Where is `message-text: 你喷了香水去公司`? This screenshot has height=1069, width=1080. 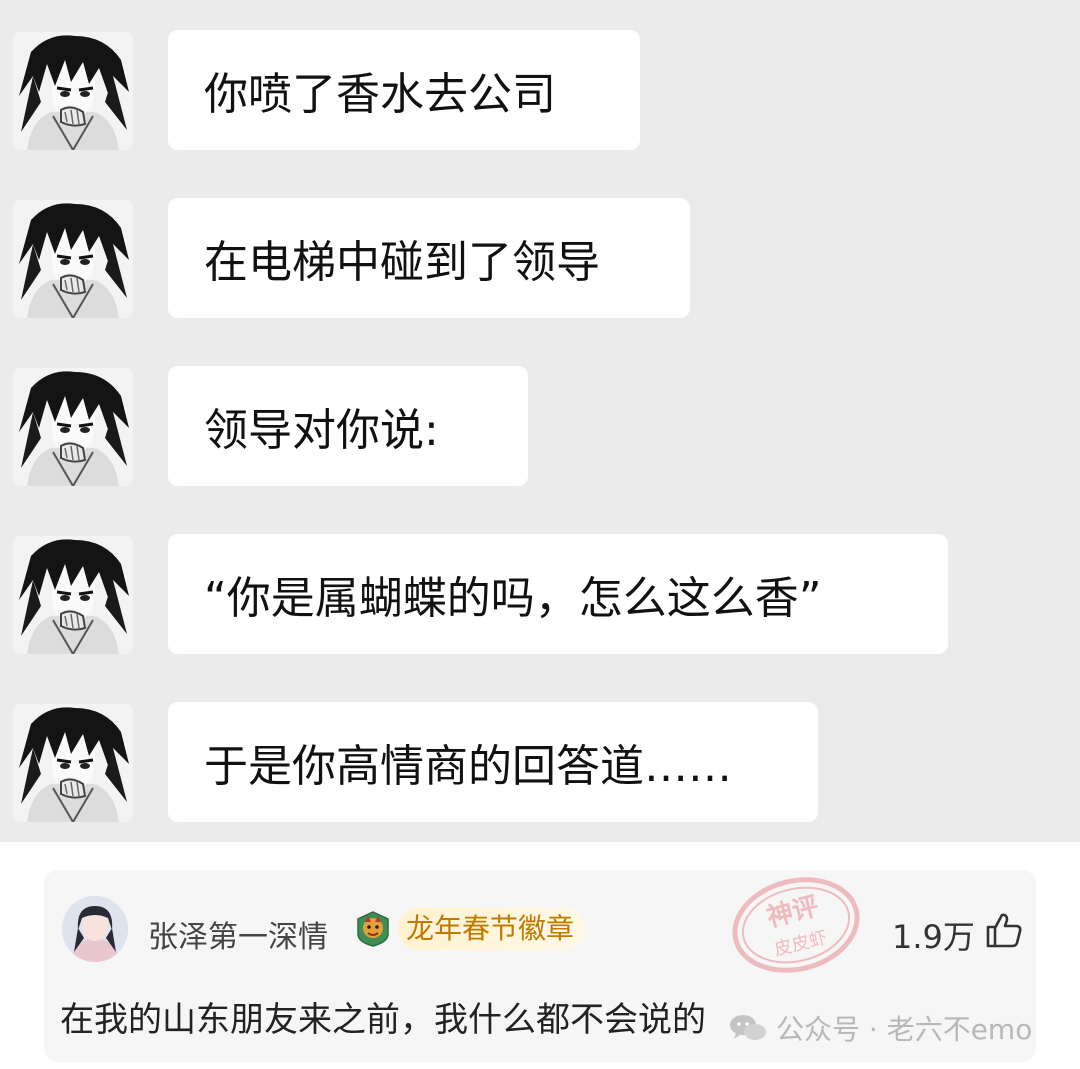
message-text: 你喷了香水去公司 is located at coordinates (380, 94).